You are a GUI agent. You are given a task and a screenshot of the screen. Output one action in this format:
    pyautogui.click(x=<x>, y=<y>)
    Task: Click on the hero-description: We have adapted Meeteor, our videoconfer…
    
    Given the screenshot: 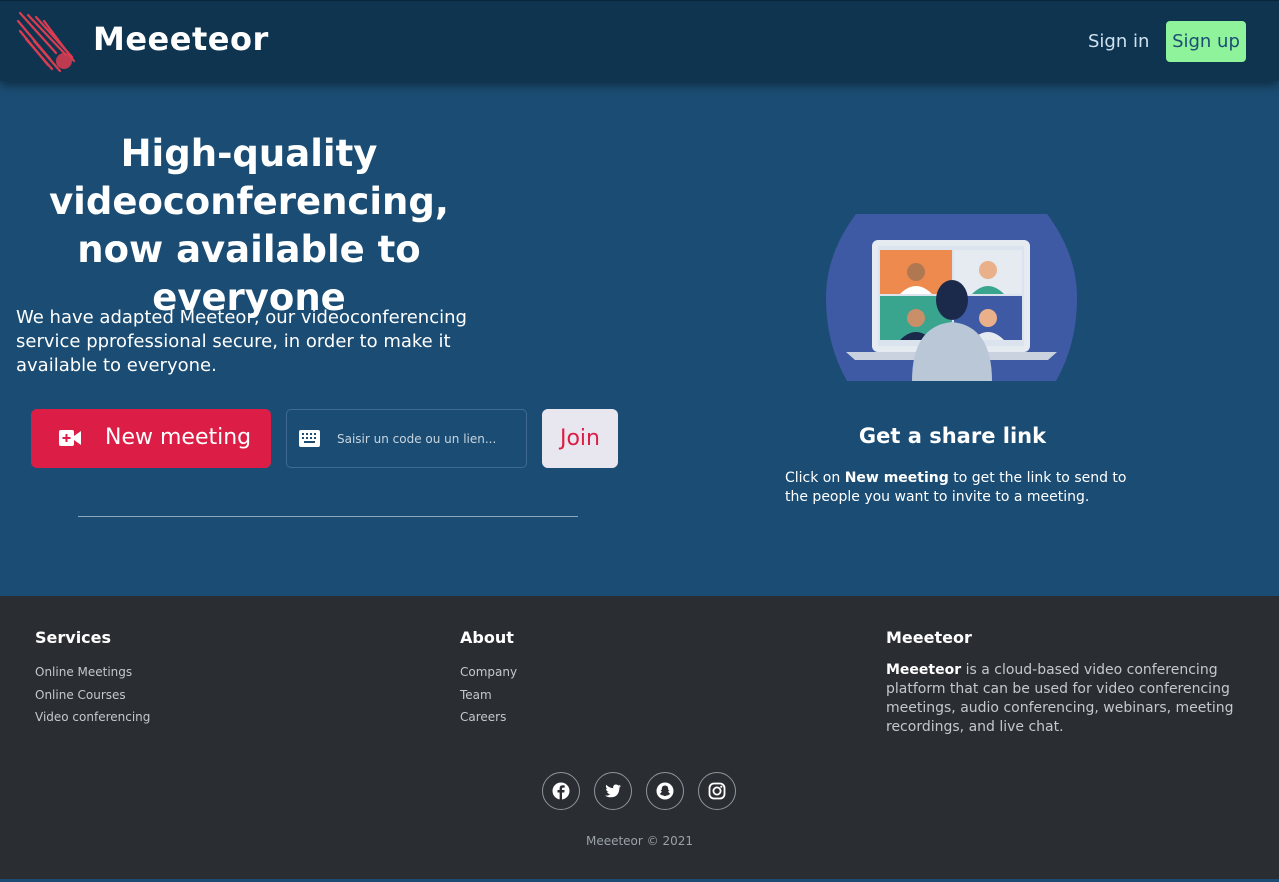 What is the action you would take?
    pyautogui.click(x=241, y=341)
    